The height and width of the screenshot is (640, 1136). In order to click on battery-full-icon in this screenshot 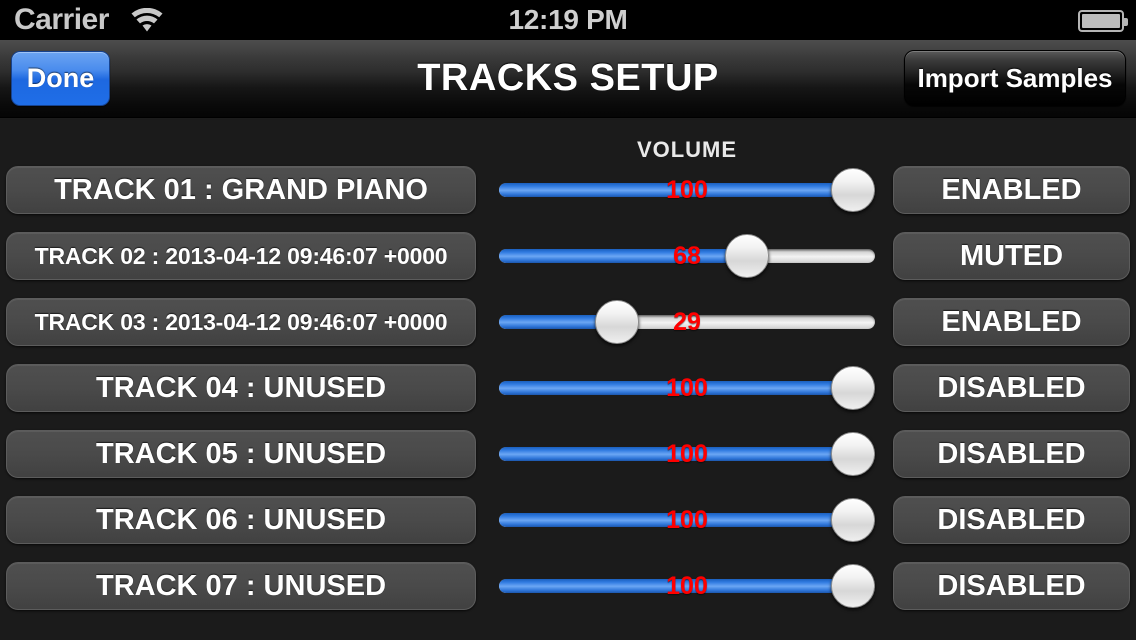, I will do `click(1103, 21)`.